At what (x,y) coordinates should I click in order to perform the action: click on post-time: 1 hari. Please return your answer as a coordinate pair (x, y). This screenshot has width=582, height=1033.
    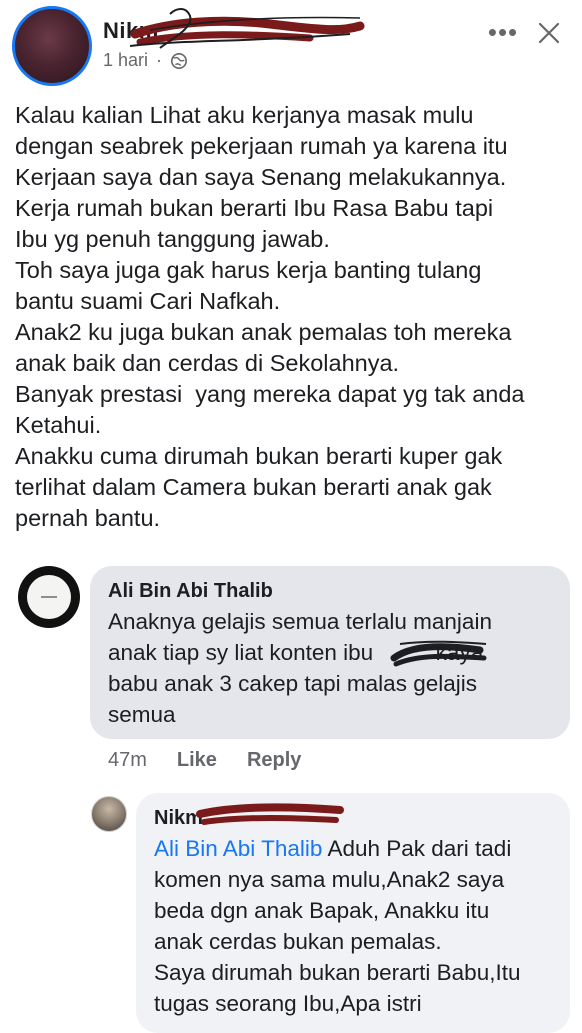
    Looking at the image, I should click on (125, 60).